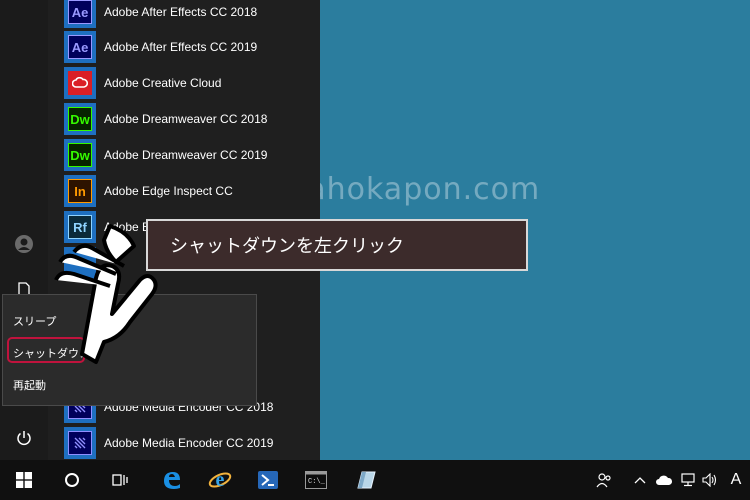  I want to click on svg-text: C:\_, so click(317, 482).